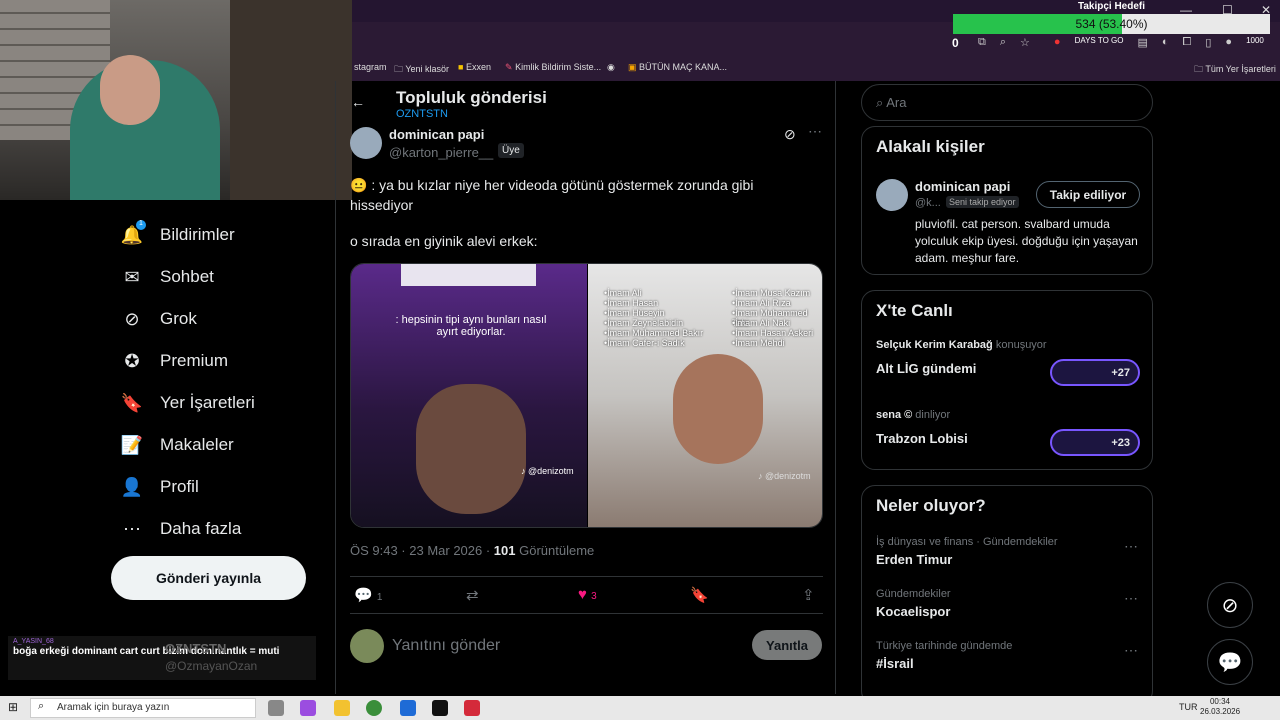  What do you see at coordinates (291, 100) in the screenshot?
I see `bookshelf` at bounding box center [291, 100].